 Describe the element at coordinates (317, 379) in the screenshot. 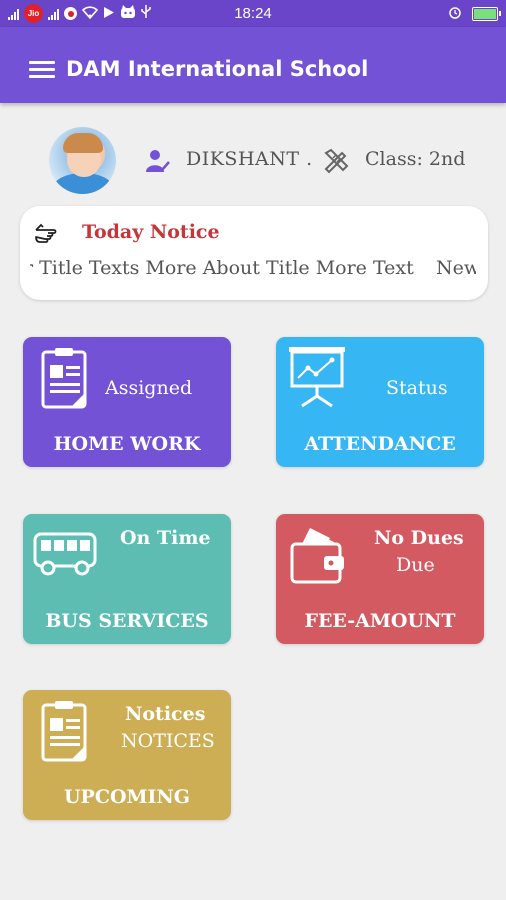

I see `presentation-chart-icon` at that location.